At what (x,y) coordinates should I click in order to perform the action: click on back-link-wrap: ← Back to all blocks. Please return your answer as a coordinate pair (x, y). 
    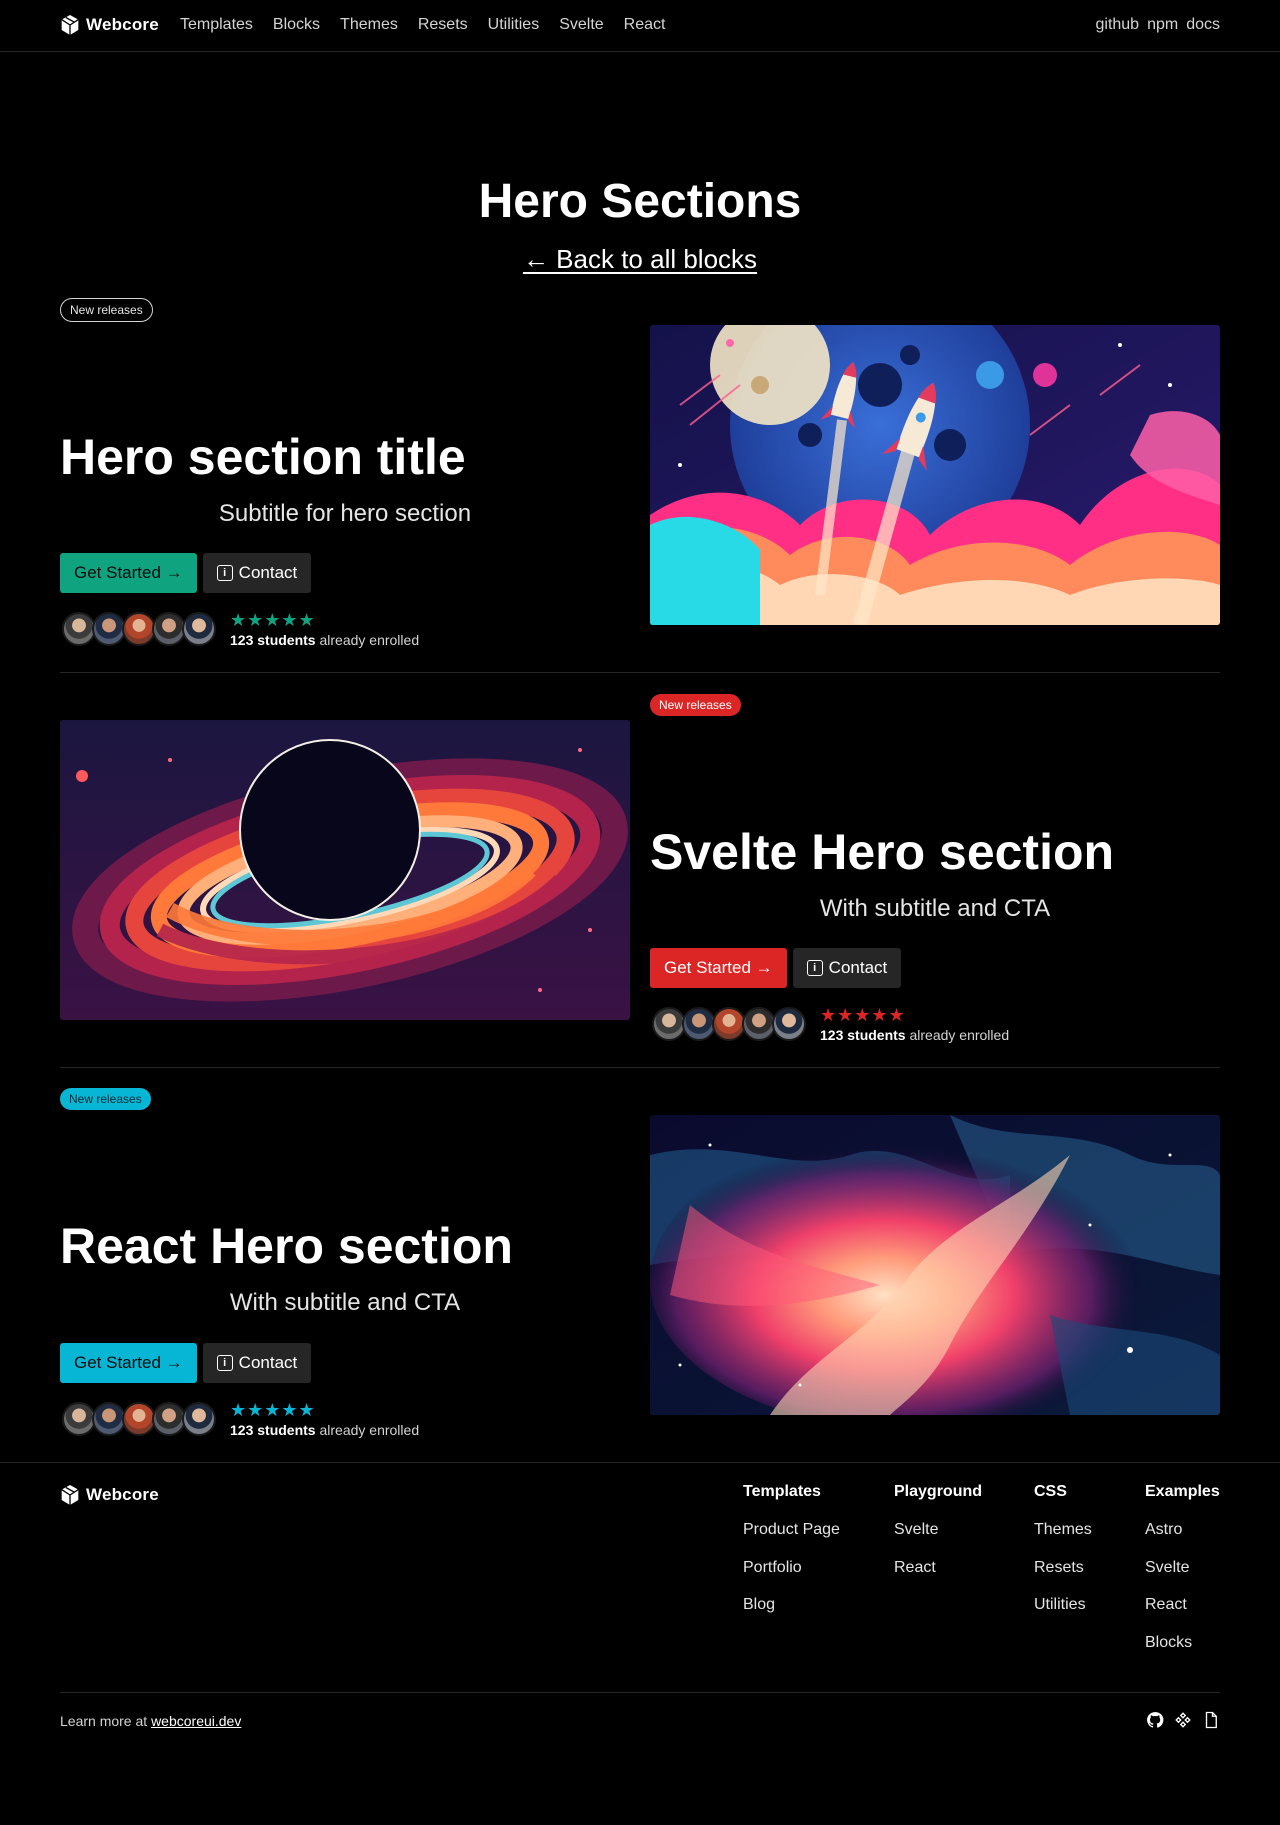
    Looking at the image, I should click on (640, 259).